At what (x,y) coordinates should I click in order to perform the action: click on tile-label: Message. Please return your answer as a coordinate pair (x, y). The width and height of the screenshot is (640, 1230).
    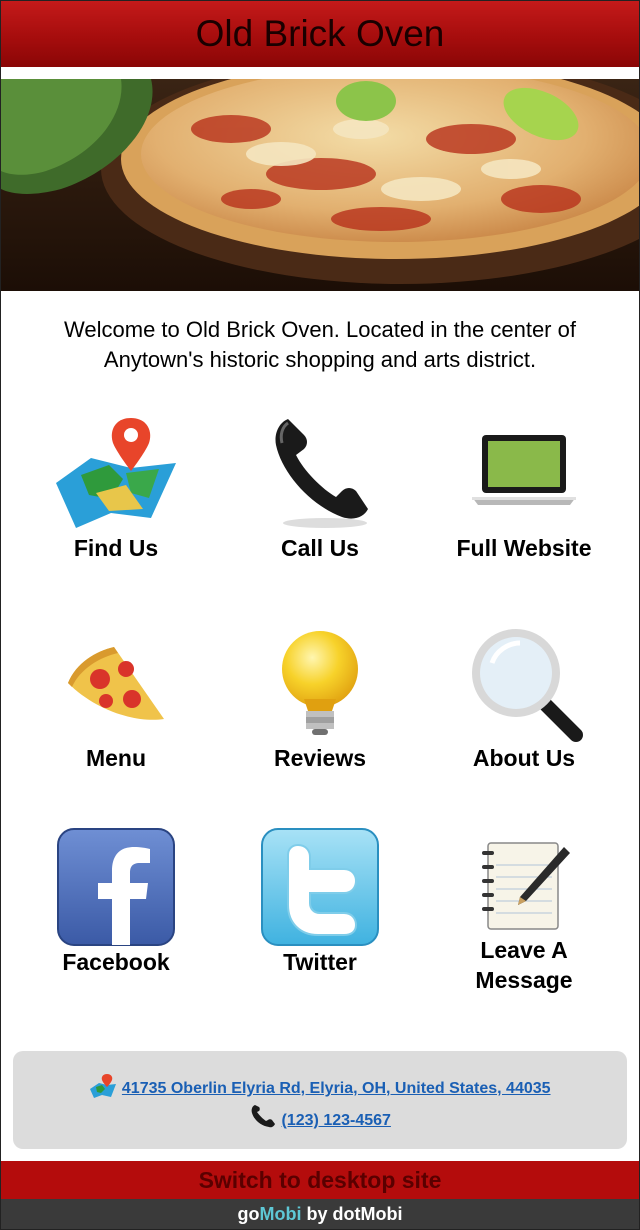
    Looking at the image, I should click on (524, 980).